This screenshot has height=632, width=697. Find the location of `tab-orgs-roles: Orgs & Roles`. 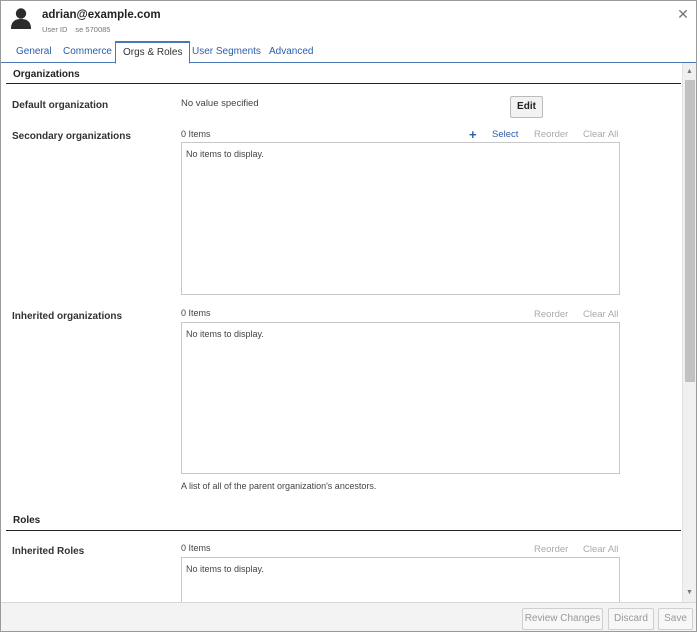

tab-orgs-roles: Orgs & Roles is located at coordinates (153, 52).